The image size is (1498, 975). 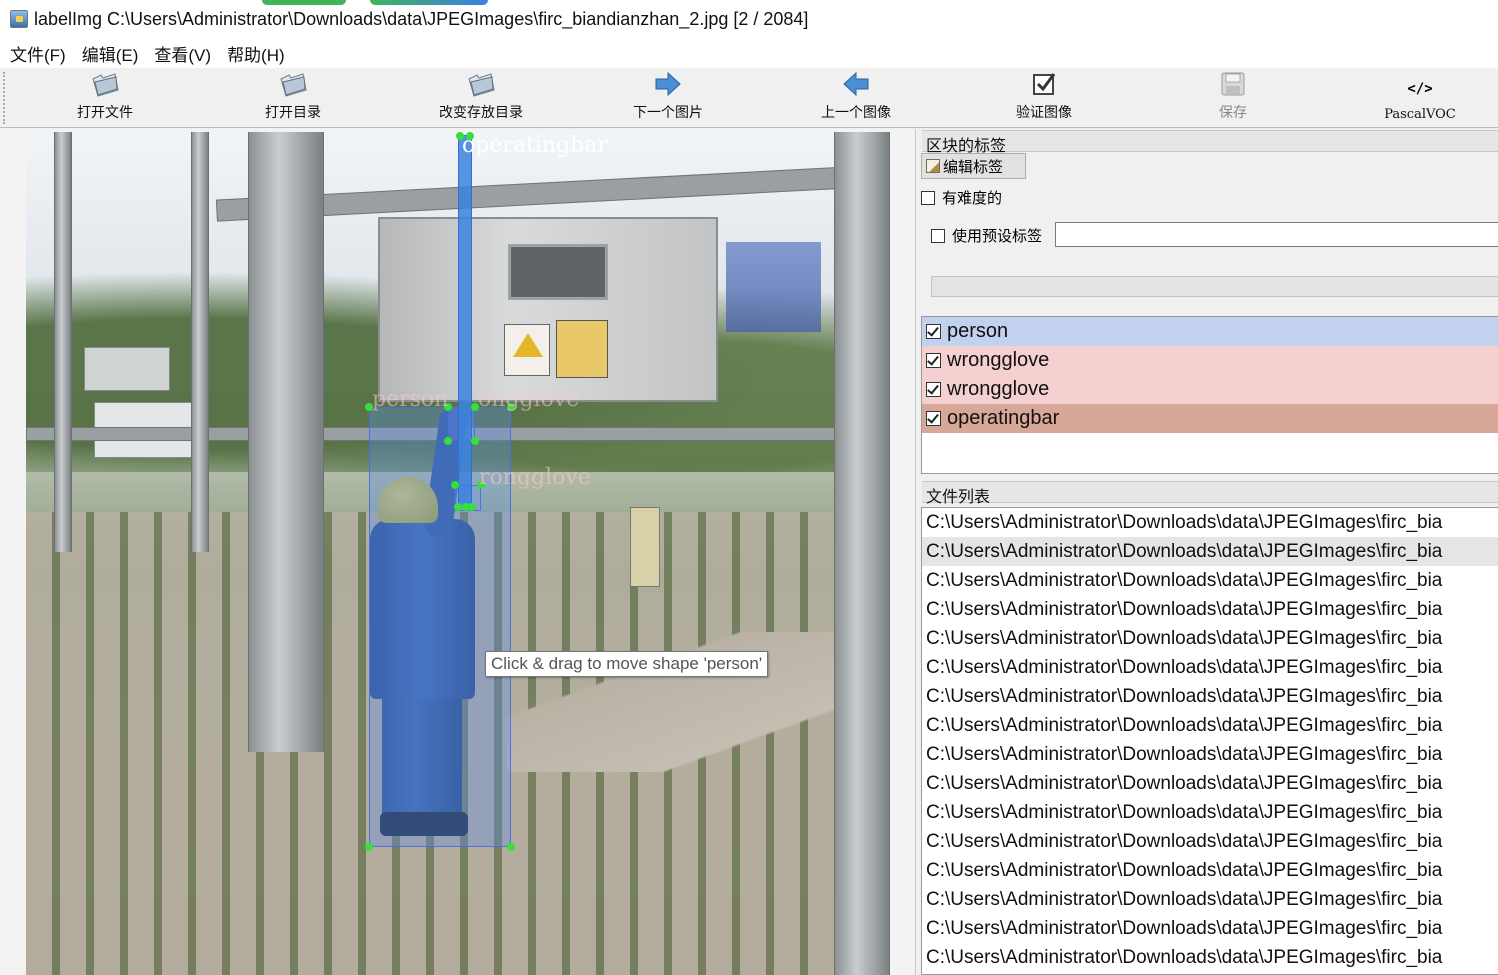 What do you see at coordinates (933, 166) in the screenshot?
I see `edit-pencil-icon` at bounding box center [933, 166].